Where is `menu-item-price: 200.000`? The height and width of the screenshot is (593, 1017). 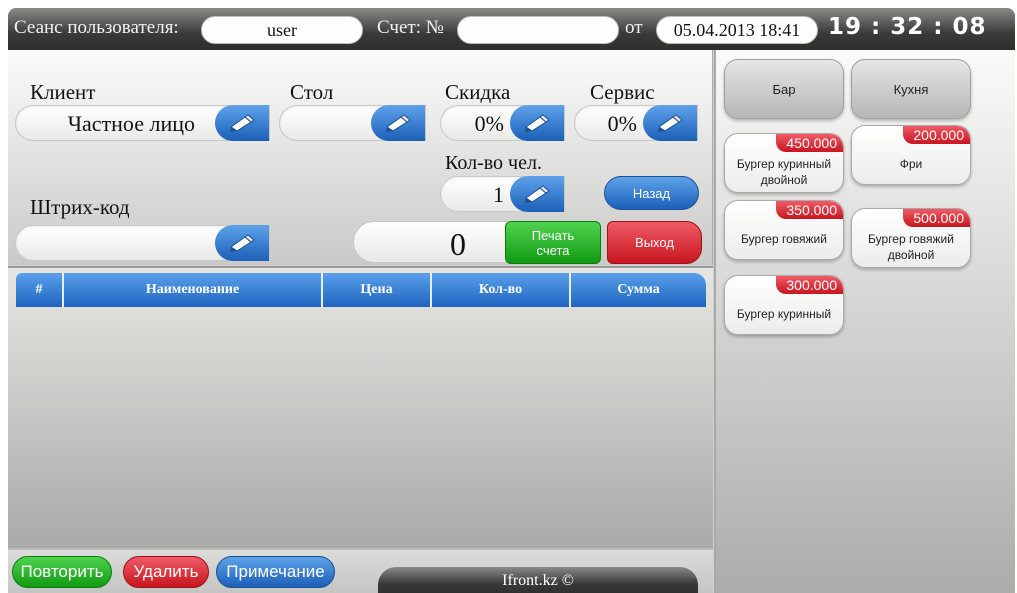
menu-item-price: 200.000 is located at coordinates (936, 135).